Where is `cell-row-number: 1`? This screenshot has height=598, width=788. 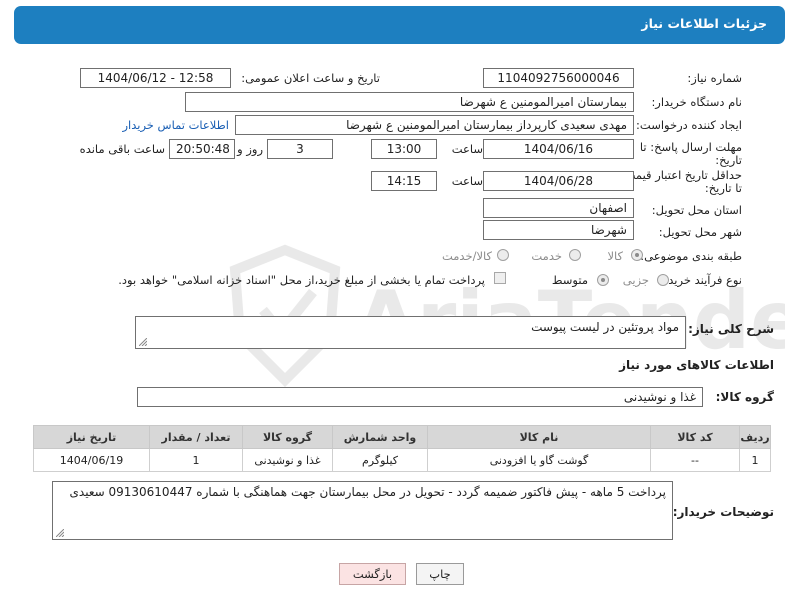 cell-row-number: 1 is located at coordinates (755, 460).